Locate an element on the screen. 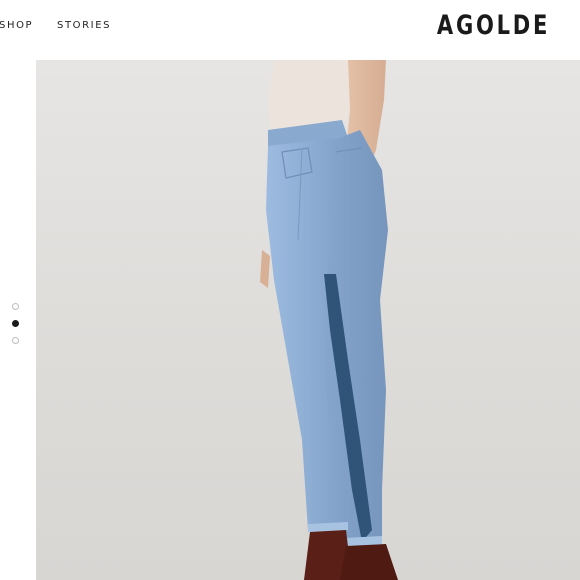 Image resolution: width=580 pixels, height=580 pixels. nav-stories-link: STORIES is located at coordinates (84, 25).